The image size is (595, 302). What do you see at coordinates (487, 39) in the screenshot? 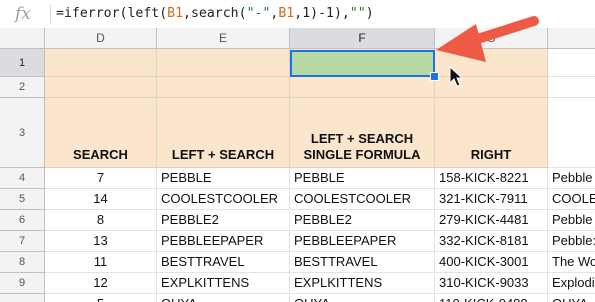
I see `red-arrow-annotation` at bounding box center [487, 39].